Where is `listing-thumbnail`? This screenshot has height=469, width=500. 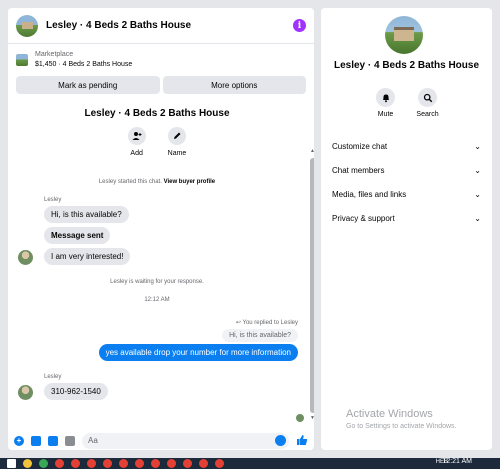 listing-thumbnail is located at coordinates (22, 60).